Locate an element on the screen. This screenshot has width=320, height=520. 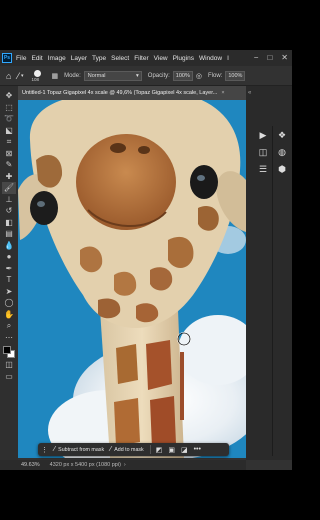
history-brush-tool-icon: ↺ is located at coordinates (9, 211).